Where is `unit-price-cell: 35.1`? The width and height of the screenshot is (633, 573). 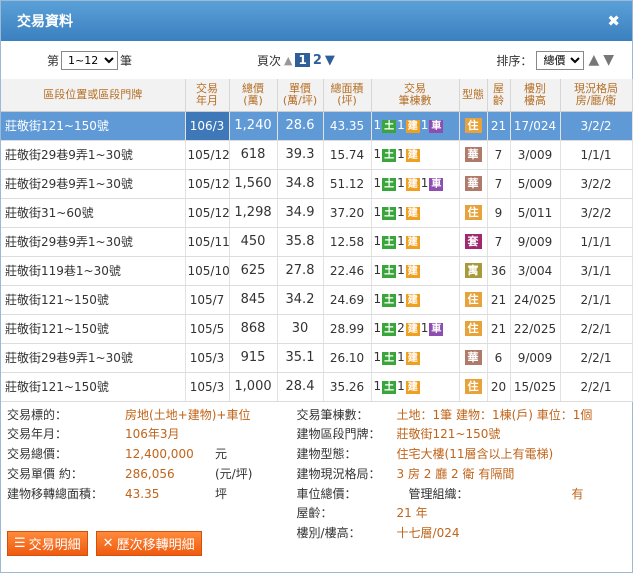
unit-price-cell: 35.1 is located at coordinates (300, 358).